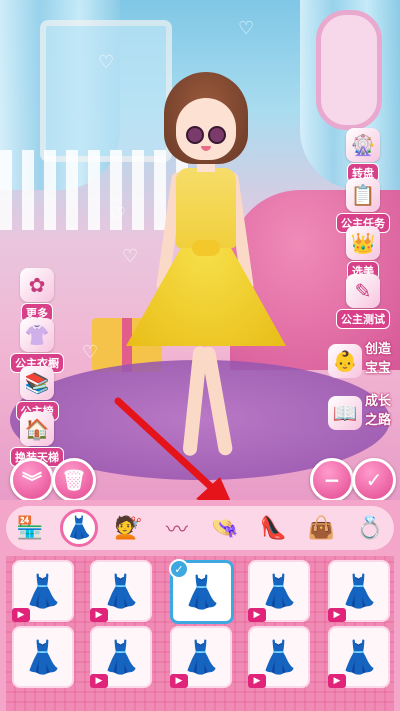 The width and height of the screenshot is (400, 711). Describe the element at coordinates (363, 362) in the screenshot. I see `create-baby-button: 👶 创造 宝宝` at that location.